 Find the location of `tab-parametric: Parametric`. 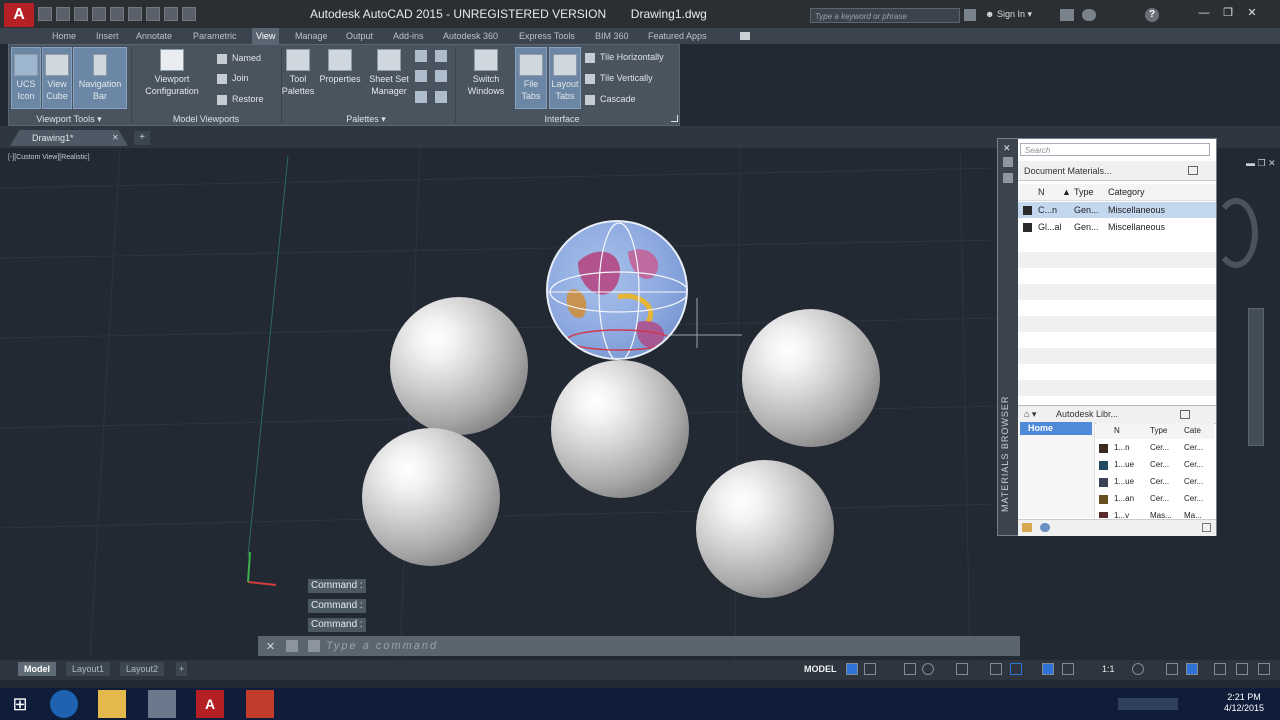

tab-parametric: Parametric is located at coordinates (215, 36).